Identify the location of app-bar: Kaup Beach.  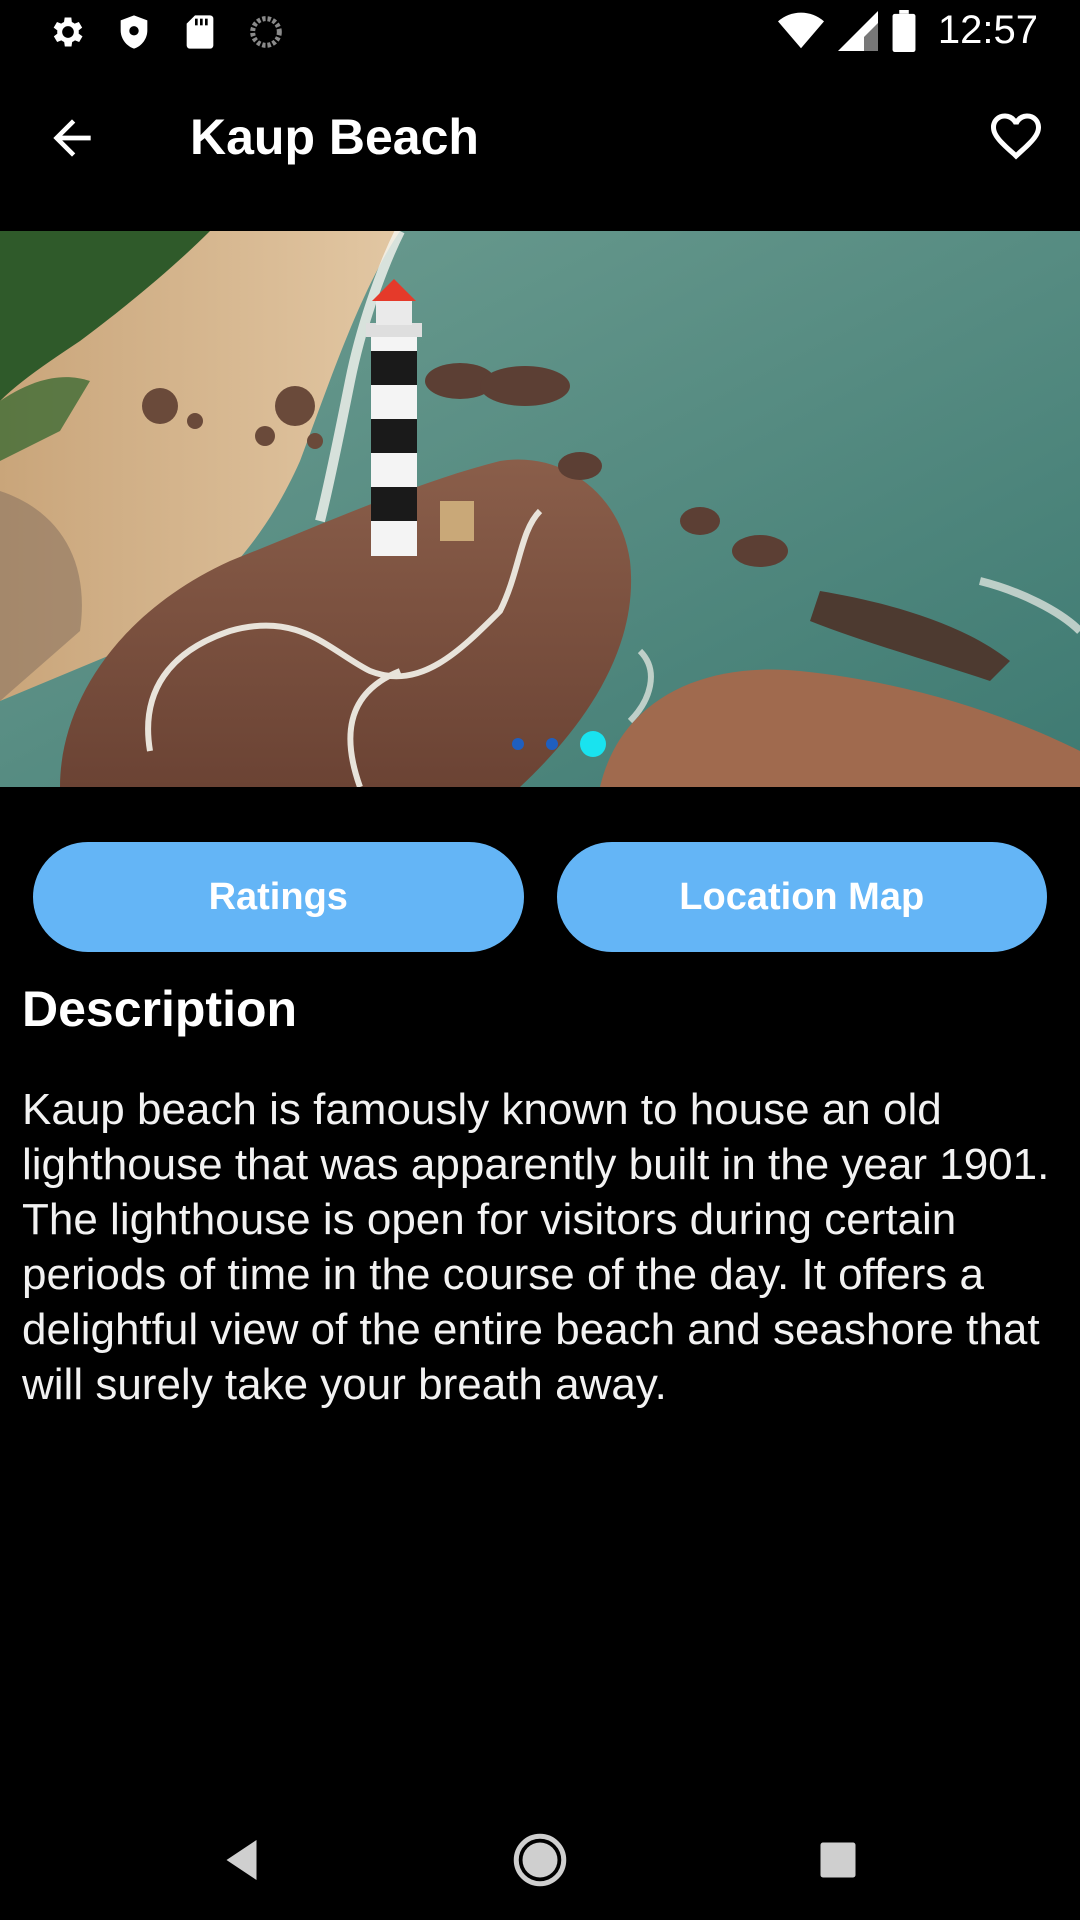
(540, 136).